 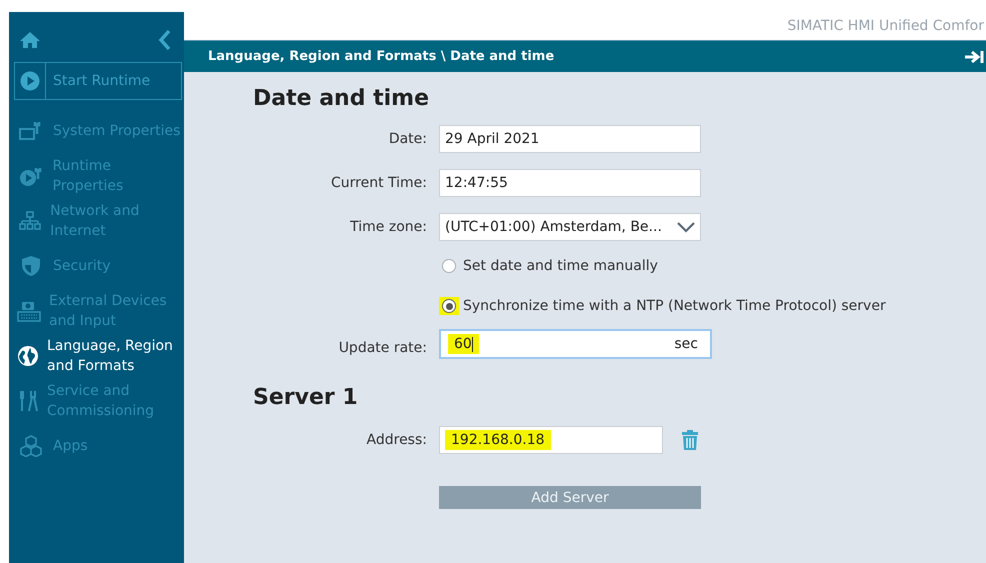 I want to click on sidebar-nav-item: Language, Region and Formats, so click(x=96, y=355).